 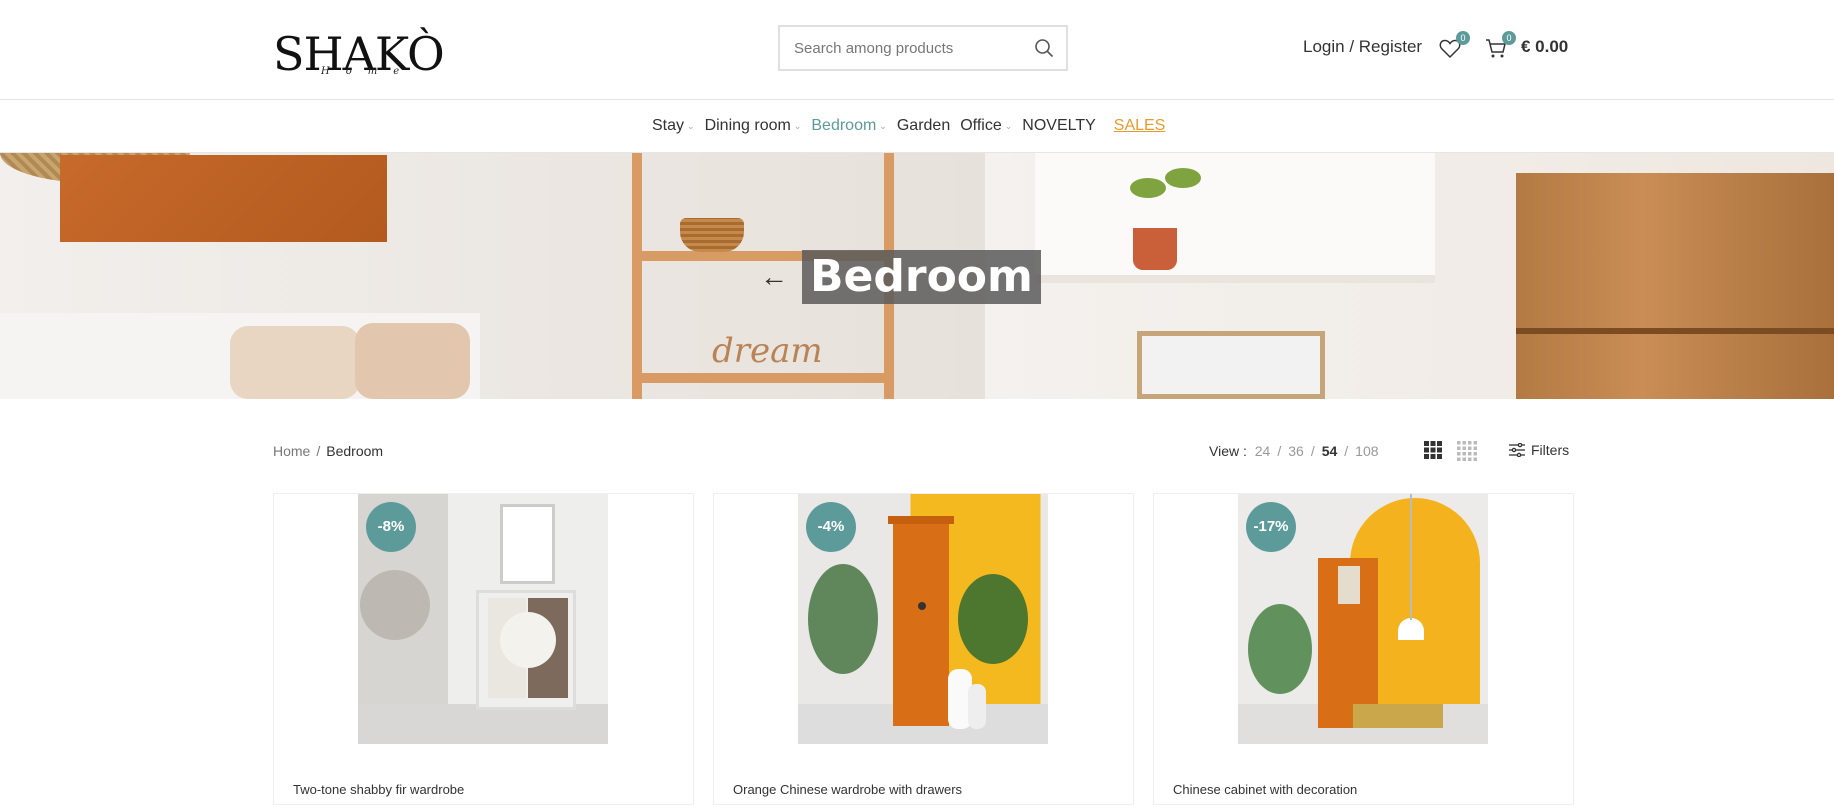 I want to click on nav-item-office: Office ⌄, so click(x=986, y=126).